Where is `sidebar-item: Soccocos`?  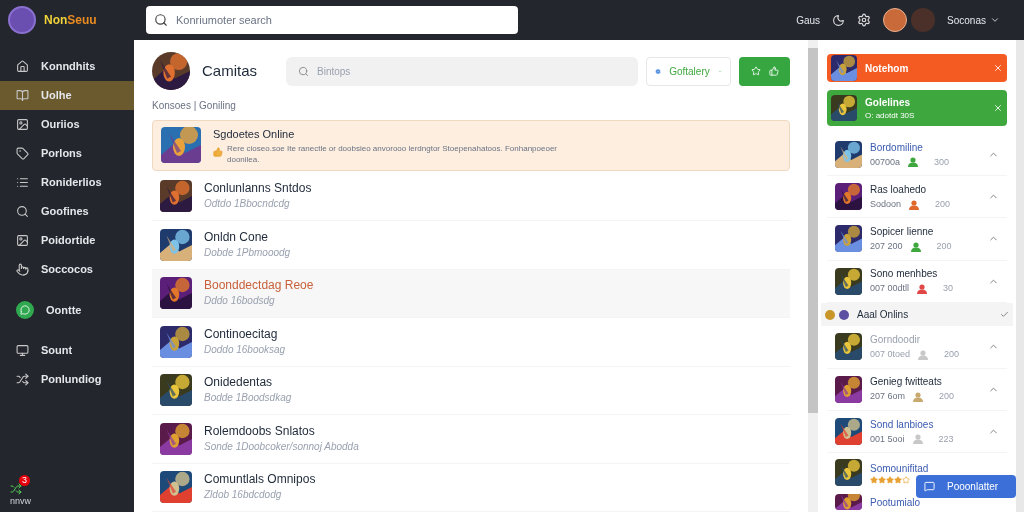
sidebar-item: Soccocos is located at coordinates (67, 269).